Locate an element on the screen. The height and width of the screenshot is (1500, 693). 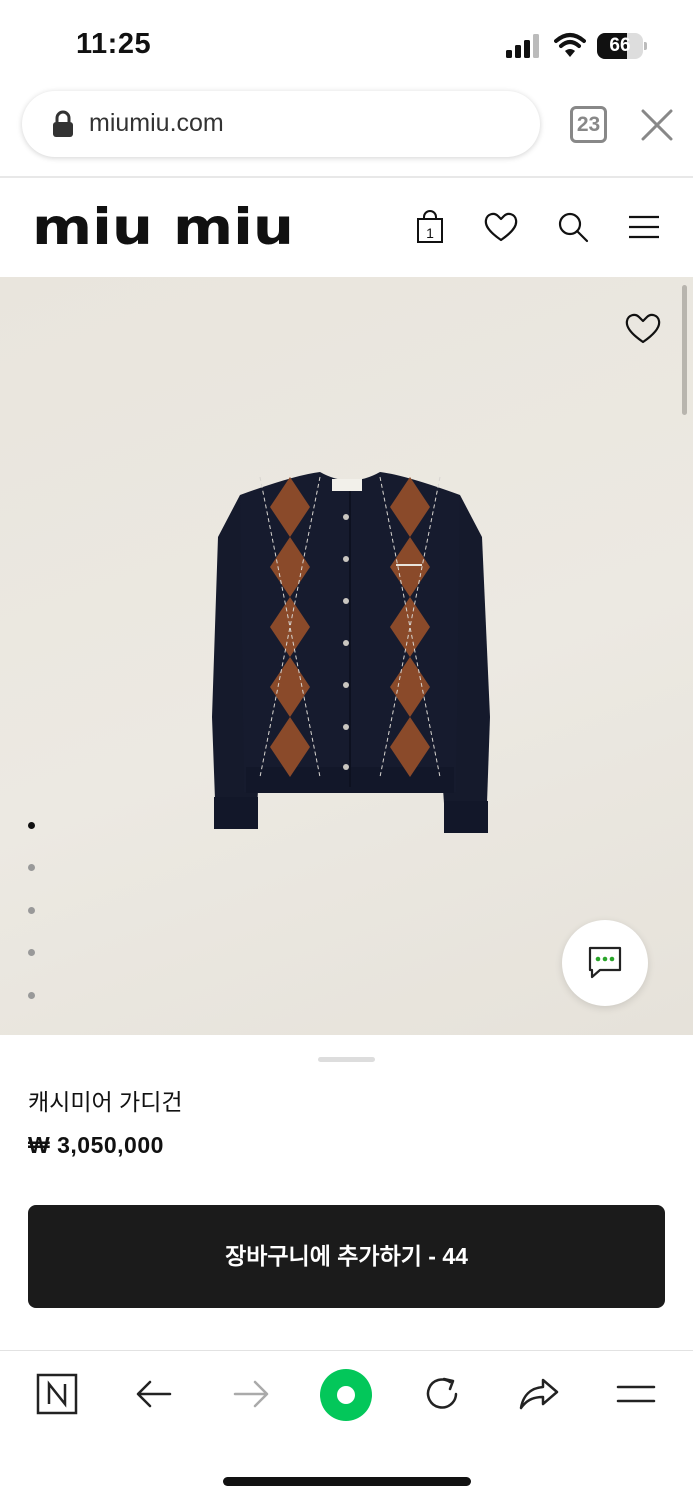
menu-icon is located at coordinates (636, 1394).